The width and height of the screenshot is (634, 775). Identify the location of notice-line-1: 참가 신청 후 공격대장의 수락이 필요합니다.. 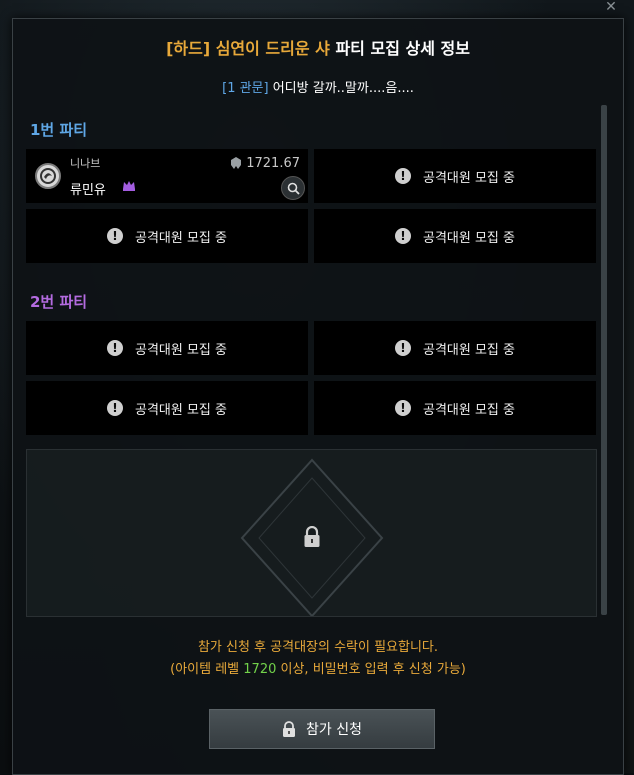
(318, 647).